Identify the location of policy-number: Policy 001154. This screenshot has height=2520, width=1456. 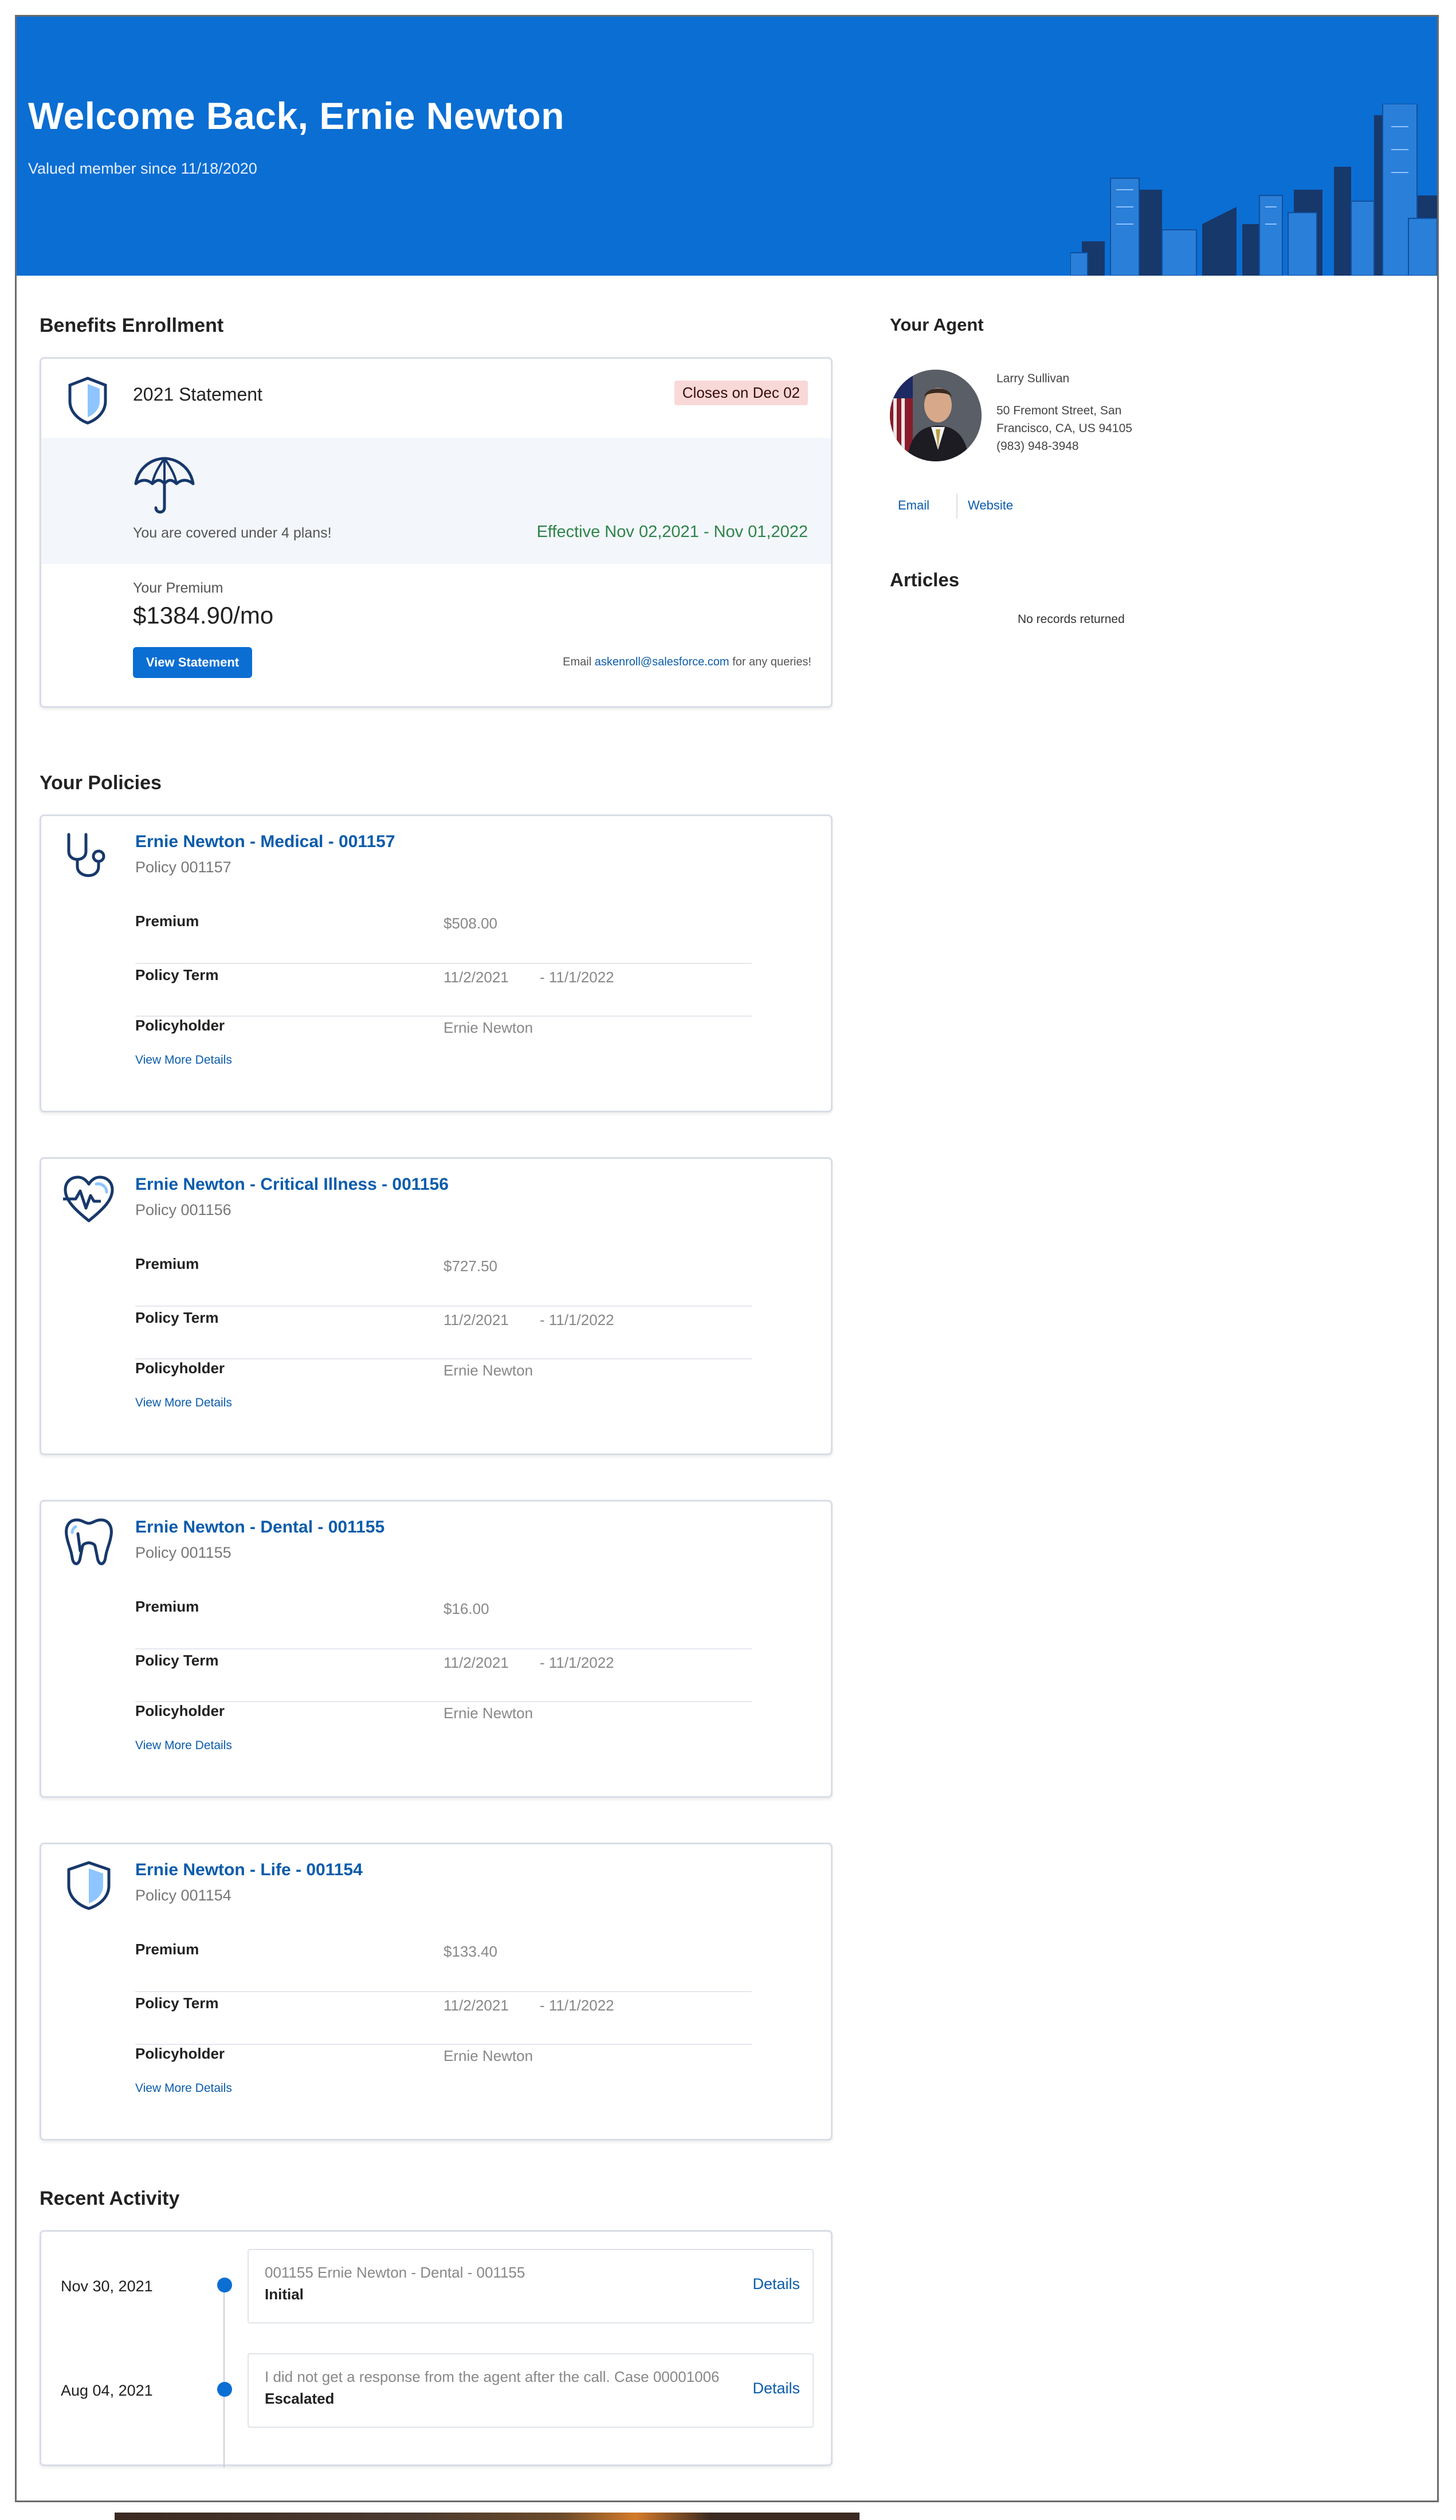
(183, 1895).